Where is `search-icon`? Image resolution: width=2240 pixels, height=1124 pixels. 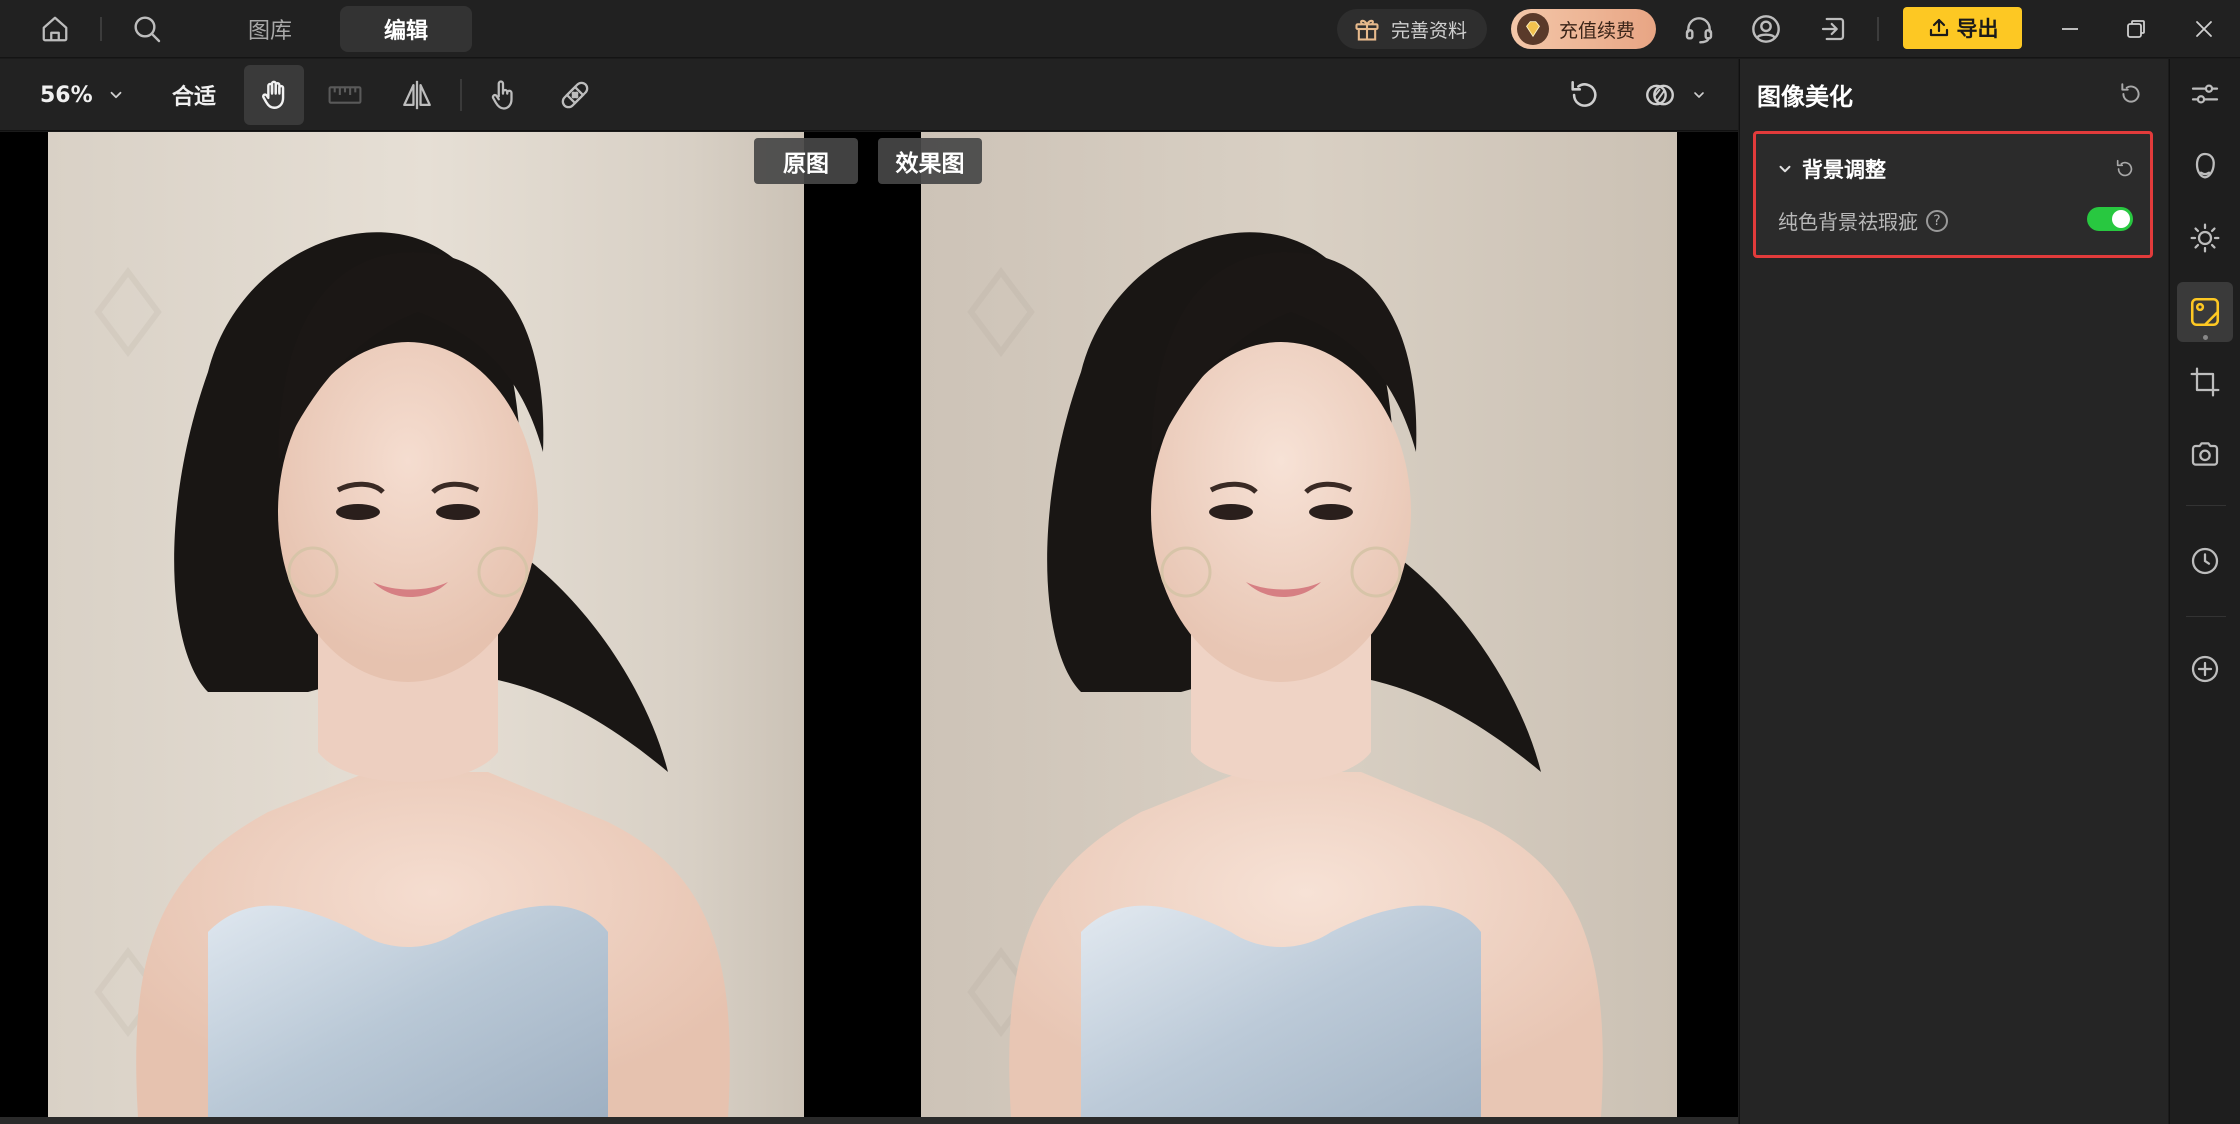
search-icon is located at coordinates (147, 29).